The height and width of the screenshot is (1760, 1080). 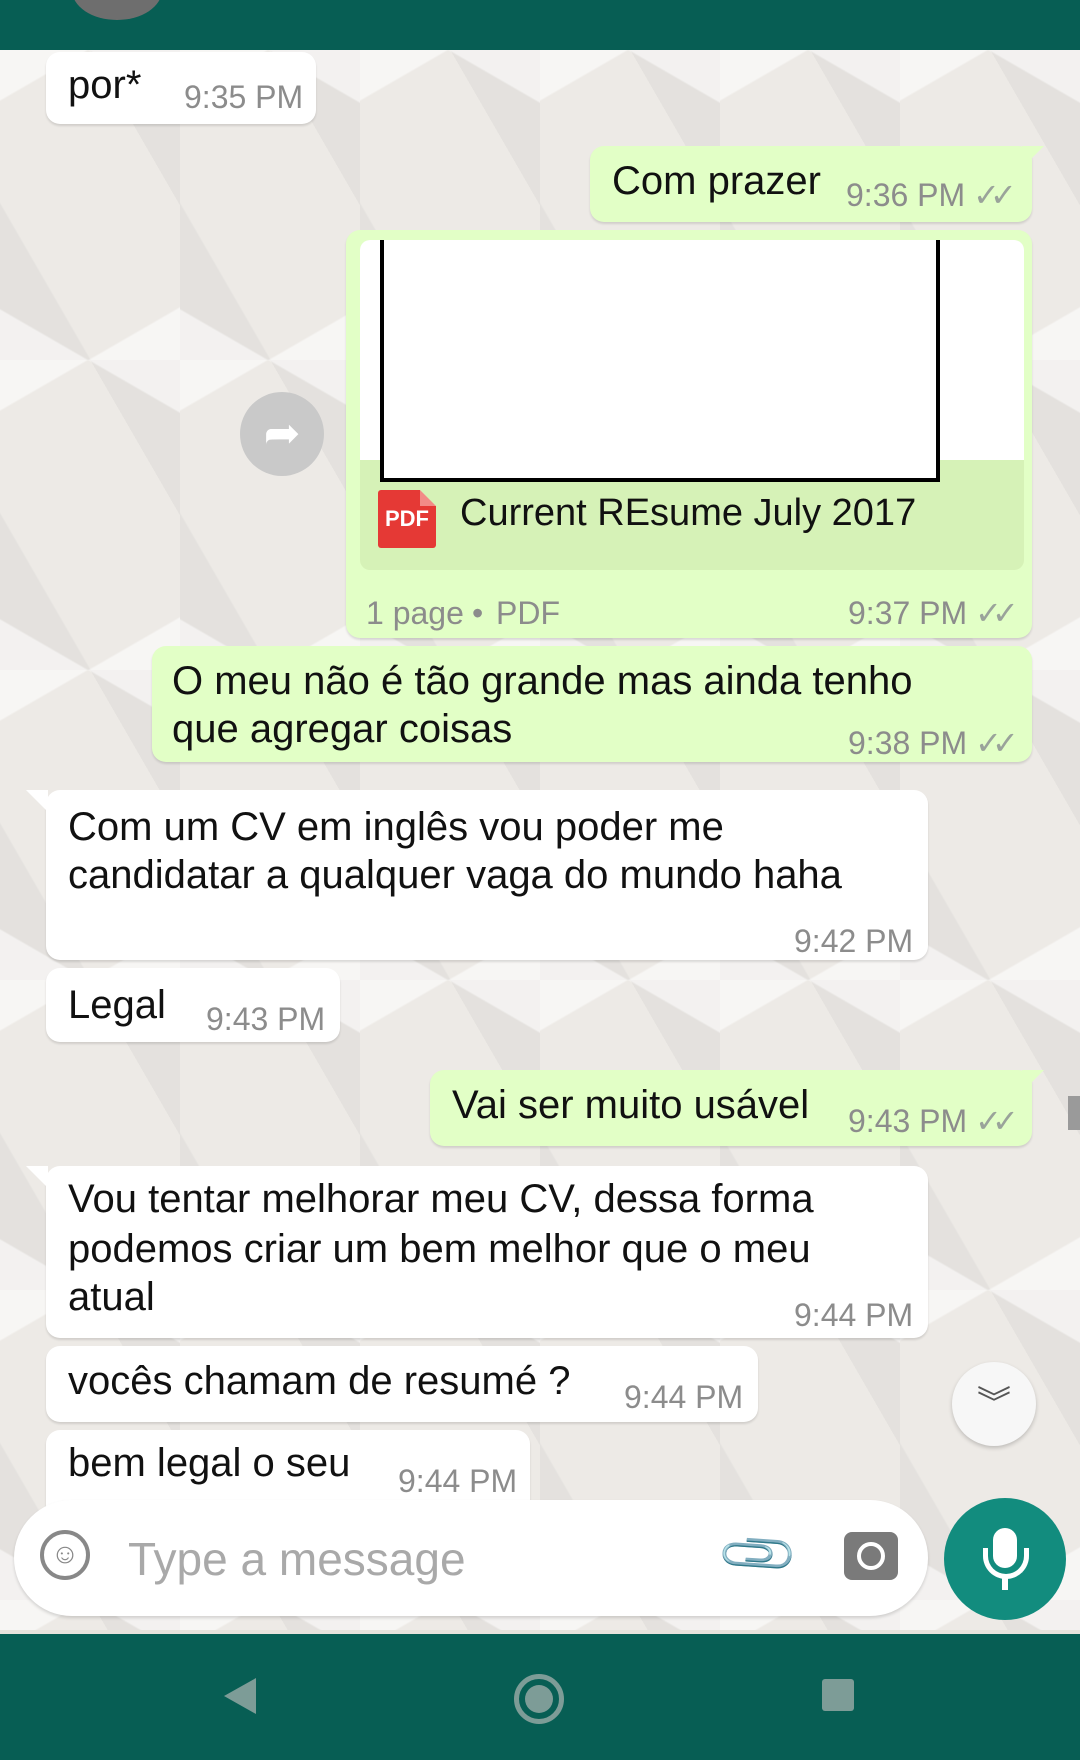 What do you see at coordinates (908, 613) in the screenshot?
I see `time-text: 9:37 PM` at bounding box center [908, 613].